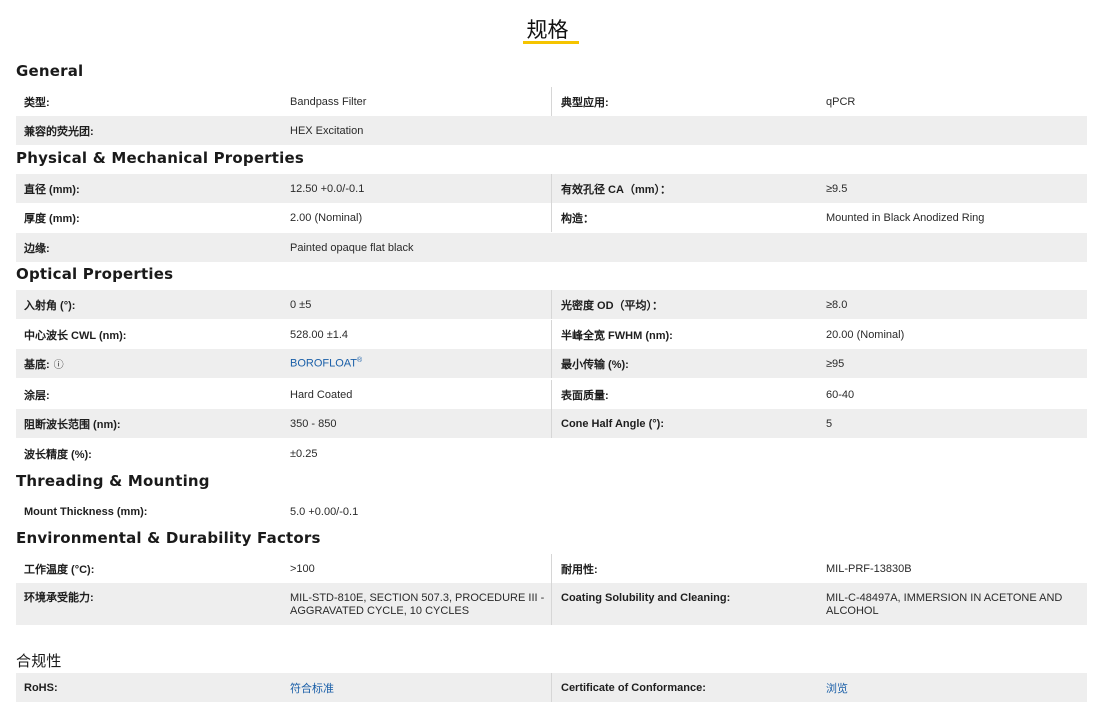 The height and width of the screenshot is (725, 1095). Describe the element at coordinates (869, 568) in the screenshot. I see `spec-value: MIL-PRF-13830B` at that location.